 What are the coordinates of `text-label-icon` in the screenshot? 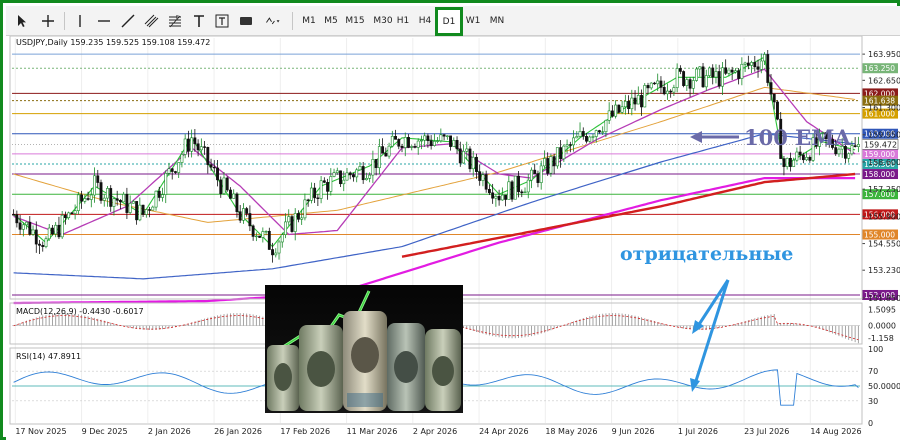 It's located at (222, 21).